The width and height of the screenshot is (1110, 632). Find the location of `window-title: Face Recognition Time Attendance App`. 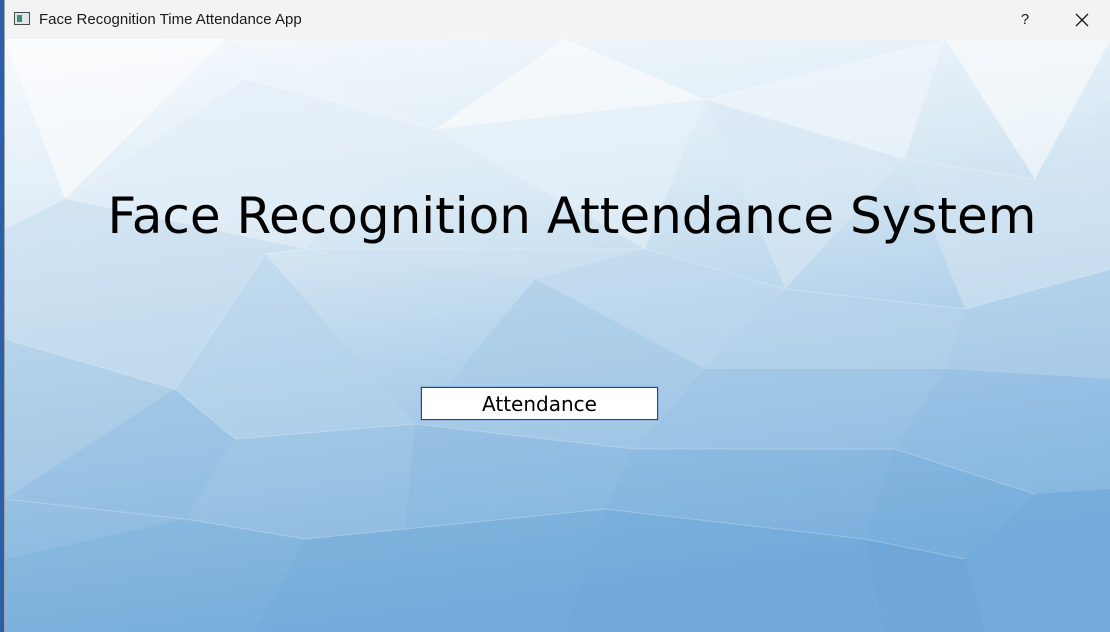

window-title: Face Recognition Time Attendance App is located at coordinates (170, 19).